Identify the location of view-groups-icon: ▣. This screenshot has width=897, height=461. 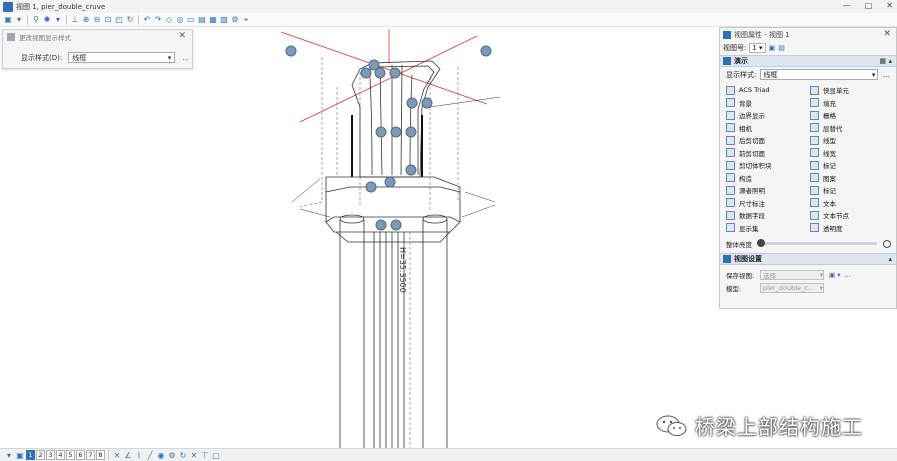
(20, 455).